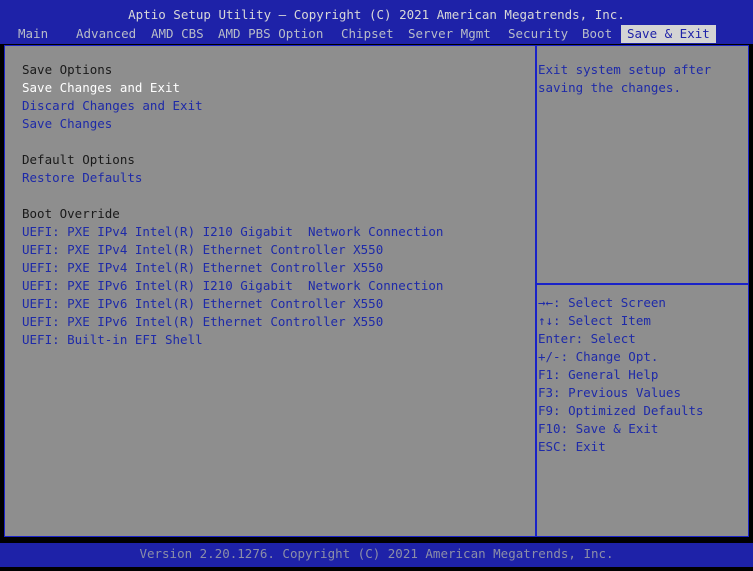 The height and width of the screenshot is (571, 753). I want to click on boot-override-item: UEFI: Built-in EFI Shell, so click(112, 340).